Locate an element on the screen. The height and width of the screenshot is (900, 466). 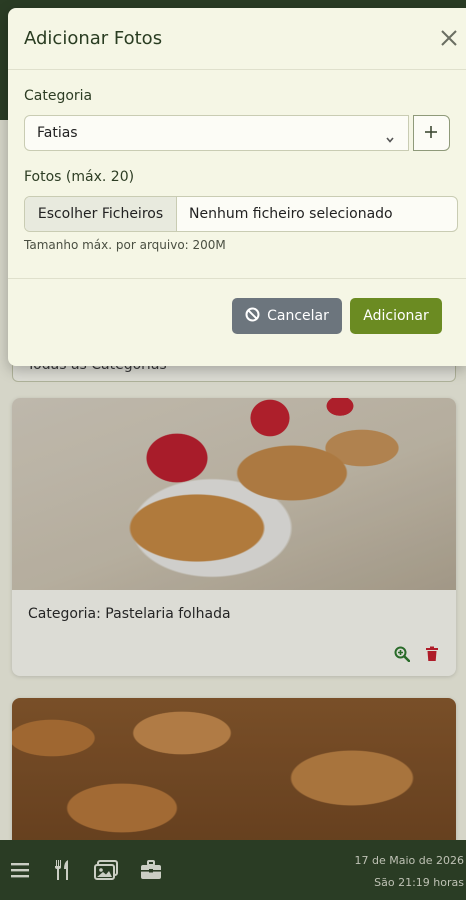
cancel-button: Cancelar is located at coordinates (287, 316).